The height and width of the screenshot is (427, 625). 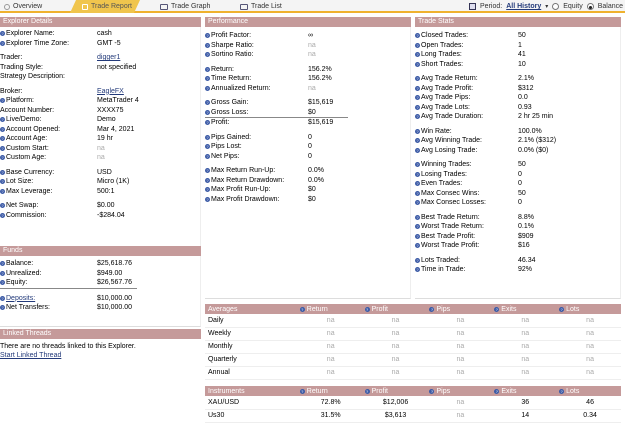 I want to click on stat-value: digger1, so click(x=108, y=58).